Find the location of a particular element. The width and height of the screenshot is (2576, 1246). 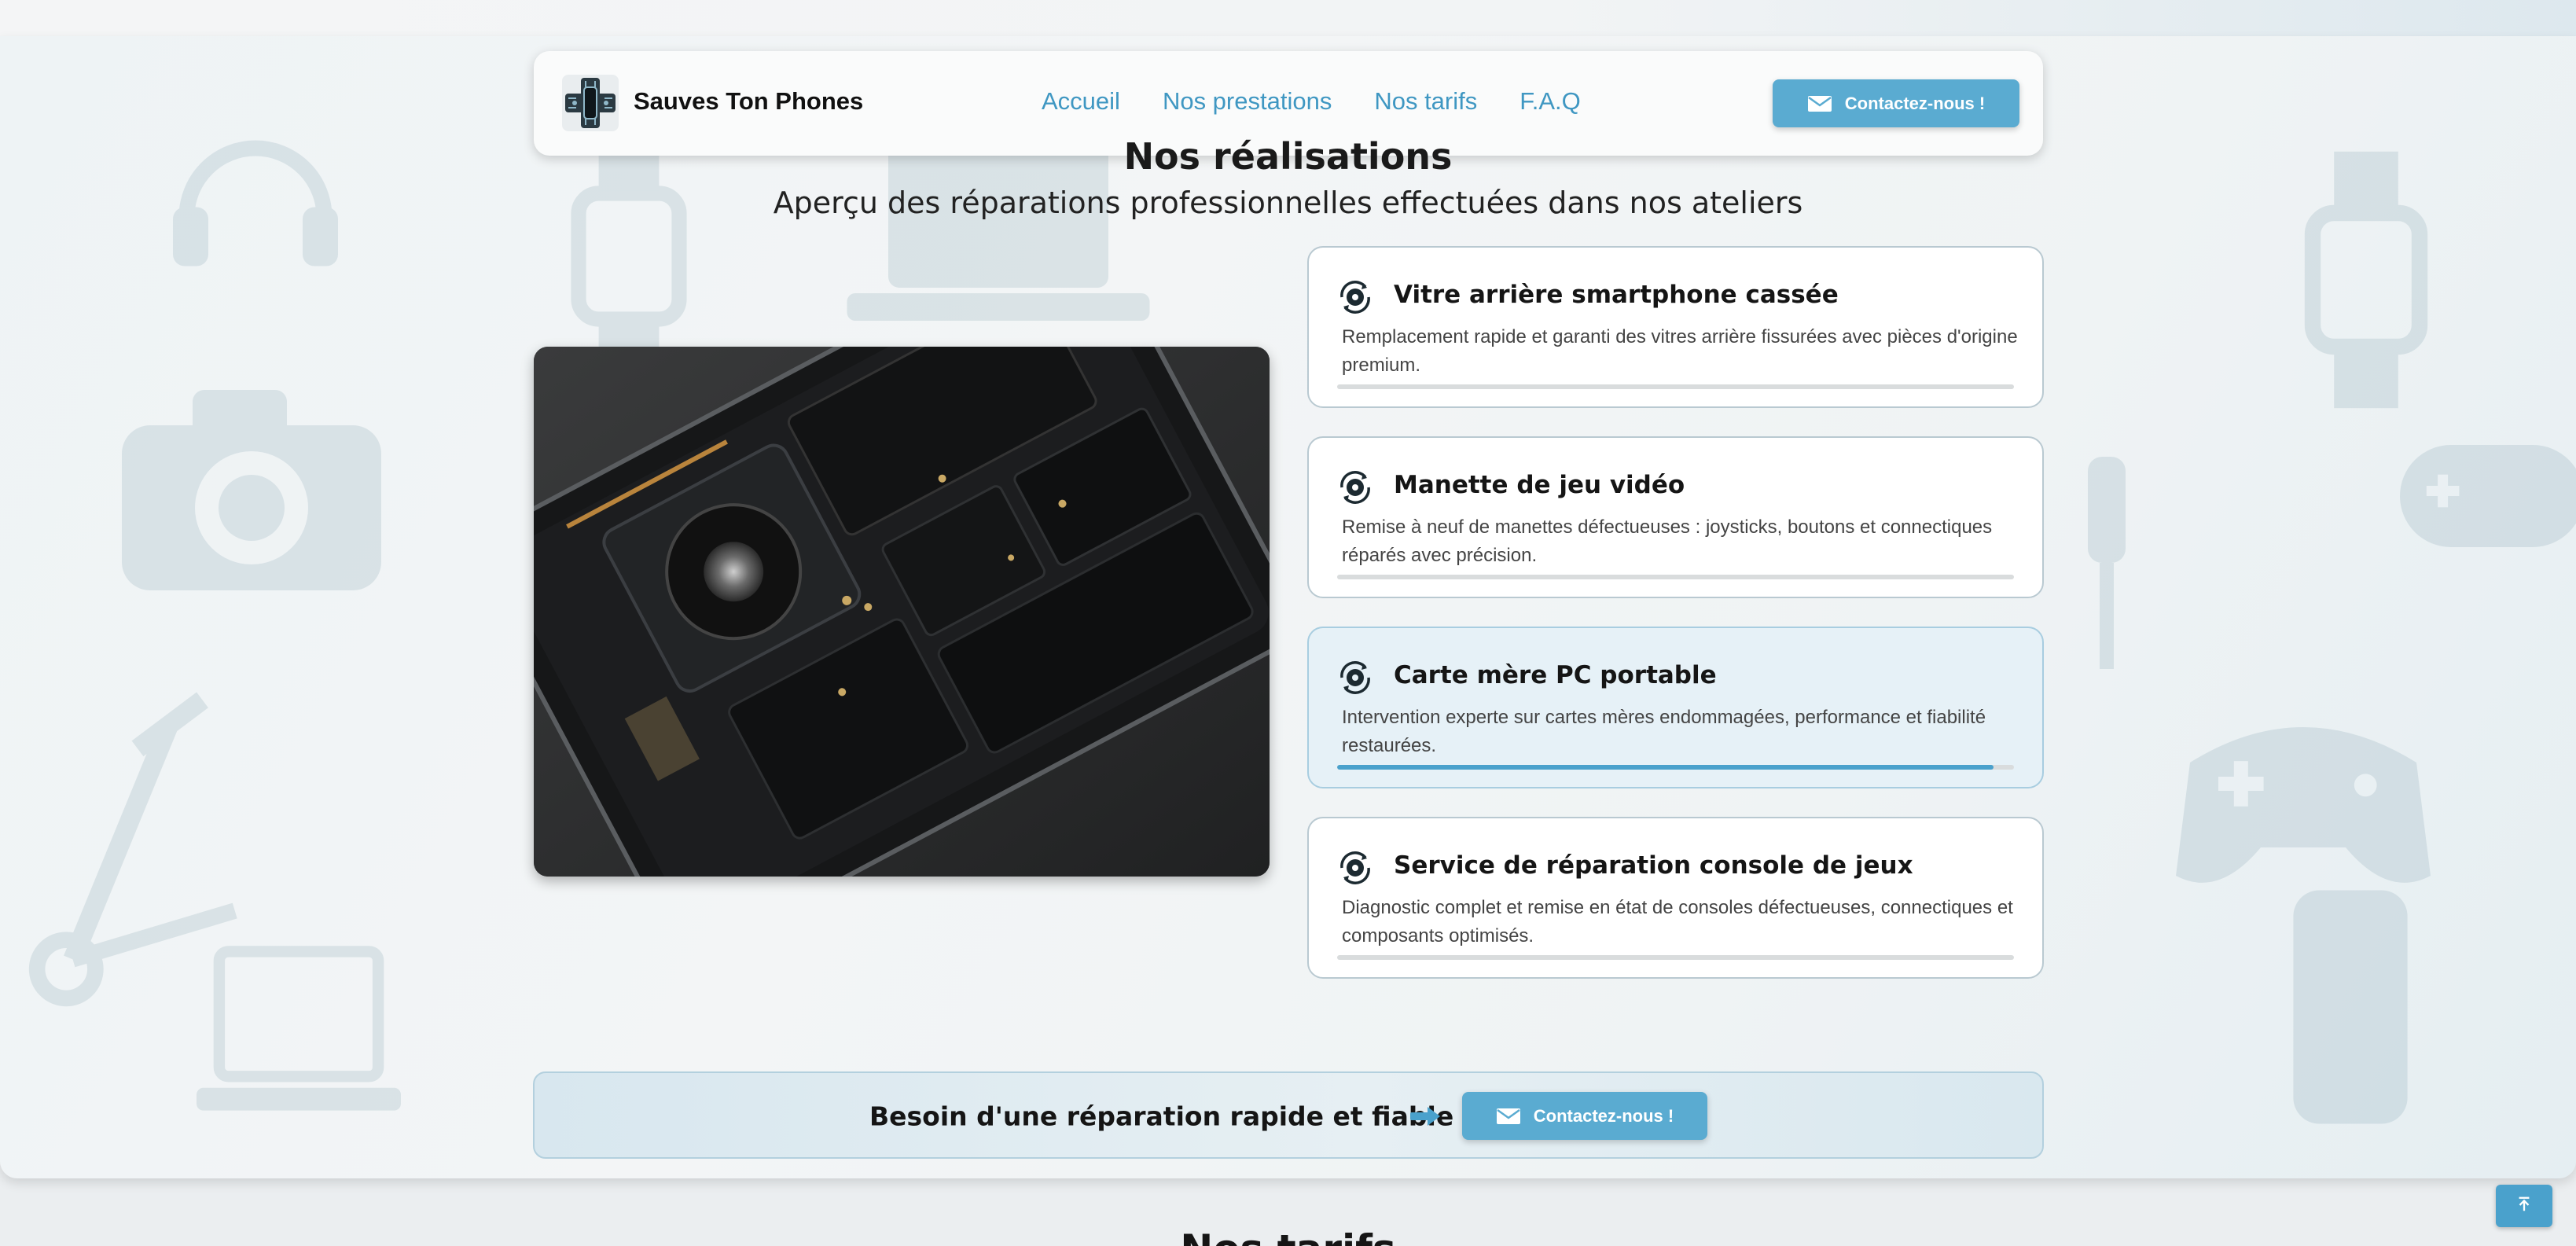

card-progress-fill is located at coordinates (1665, 767).